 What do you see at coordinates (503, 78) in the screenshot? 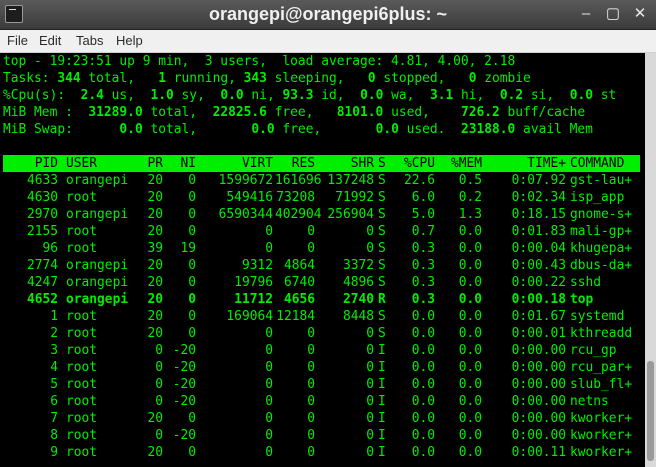
I see `tasks-zombie-label: zombie` at bounding box center [503, 78].